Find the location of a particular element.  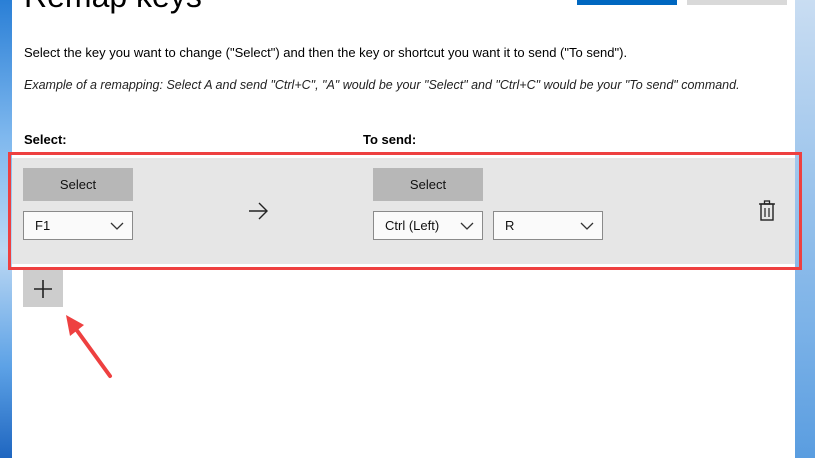

to-send-key-value: R is located at coordinates (510, 225).